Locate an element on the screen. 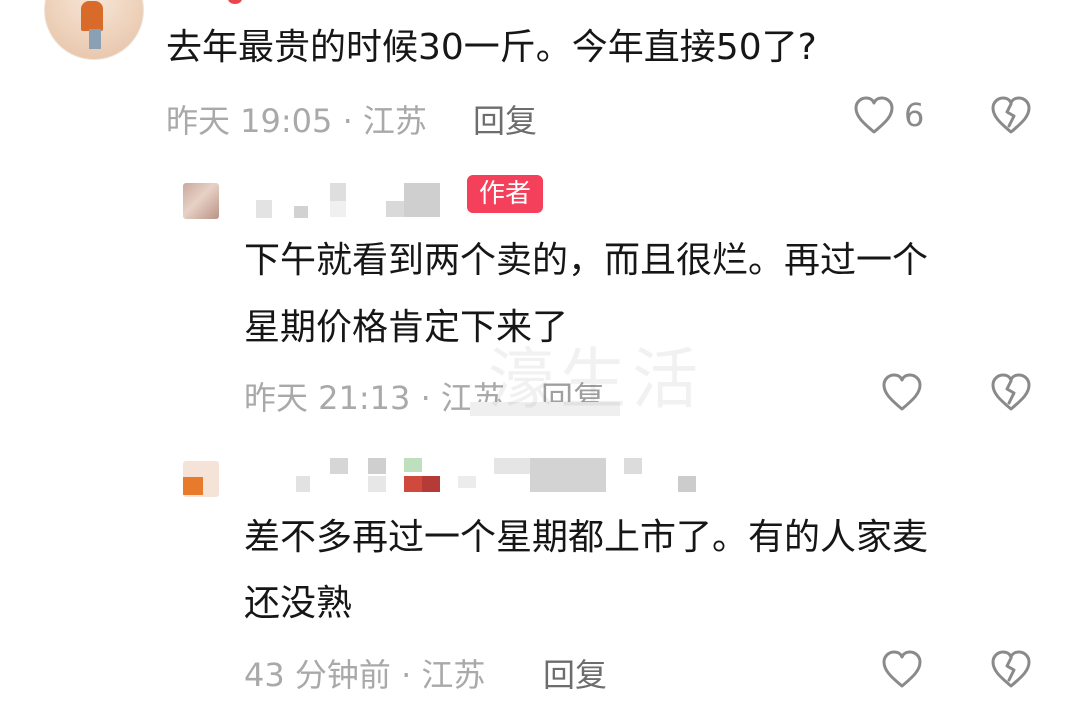 This screenshot has width=1080, height=711. avatar-decoration is located at coordinates (193, 486).